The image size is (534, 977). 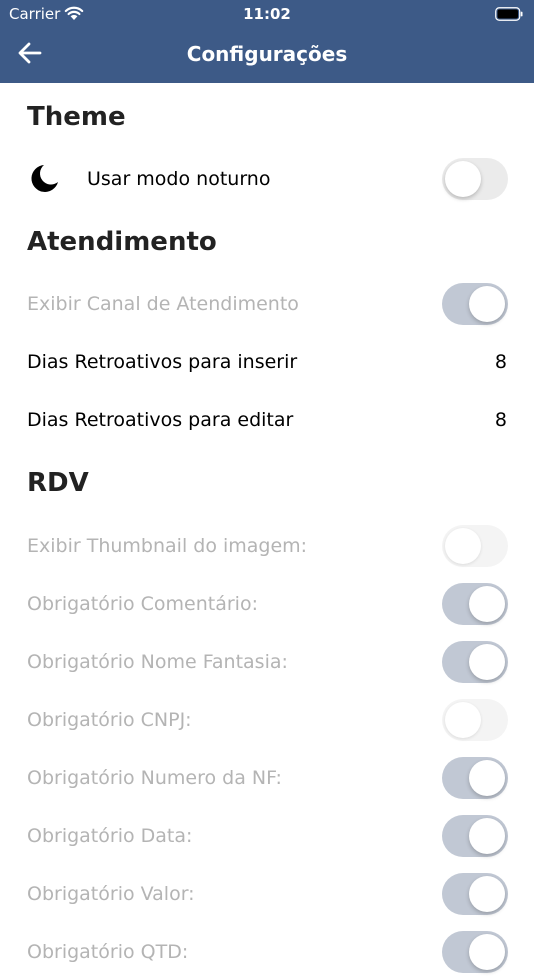 What do you see at coordinates (163, 304) in the screenshot?
I see `exibir-canal-label: Exibir Canal de Atendimento` at bounding box center [163, 304].